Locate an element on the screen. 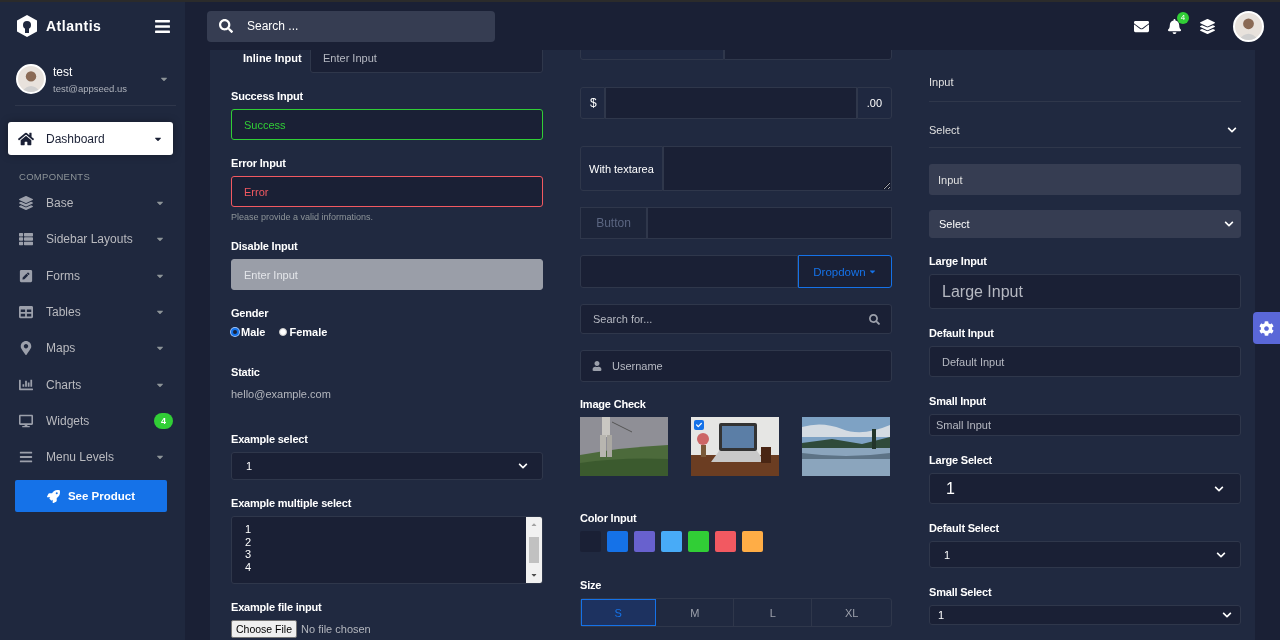 This screenshot has width=1280, height=640. file-status: No file chosen is located at coordinates (336, 629).